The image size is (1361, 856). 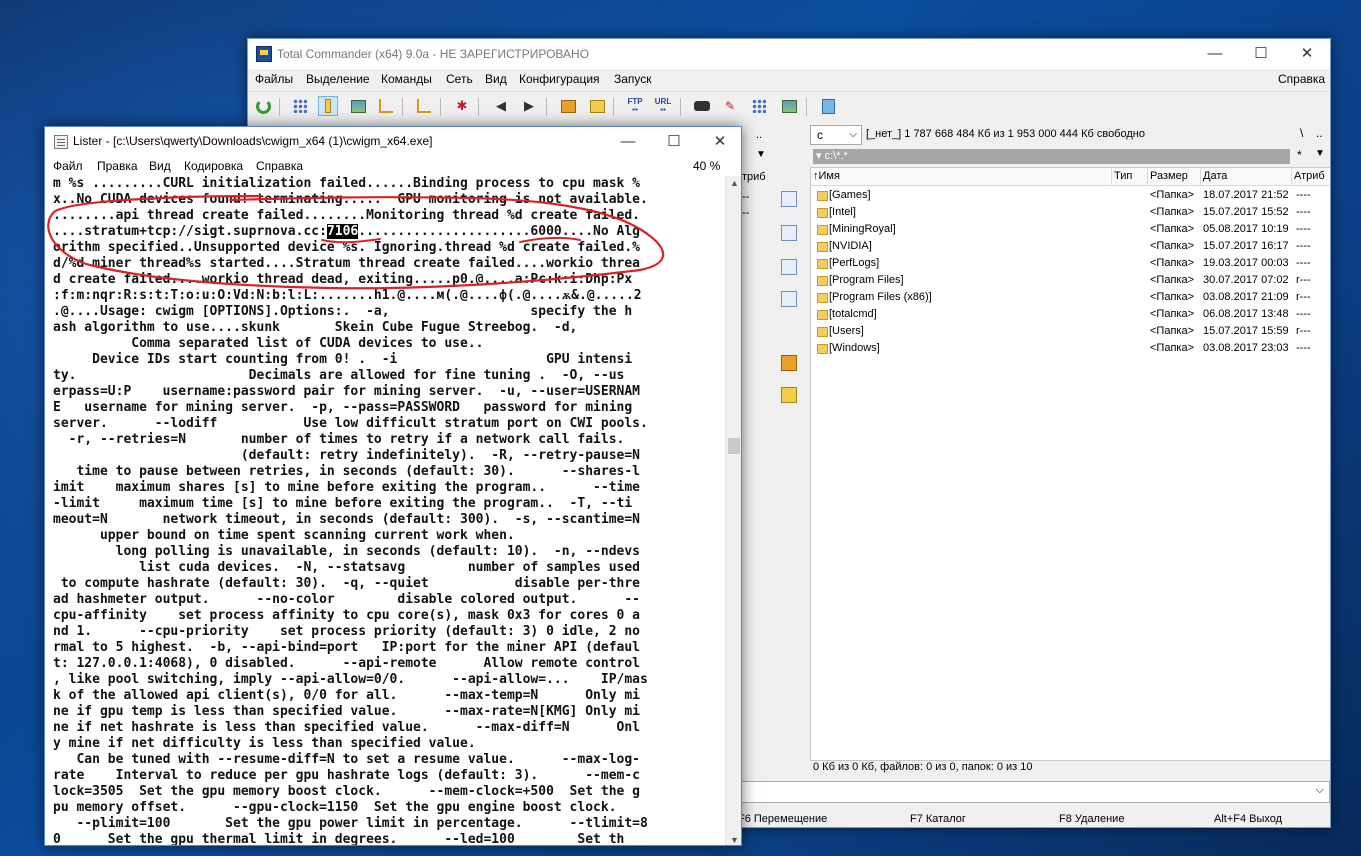 I want to click on back-button: ◀, so click(x=501, y=106).